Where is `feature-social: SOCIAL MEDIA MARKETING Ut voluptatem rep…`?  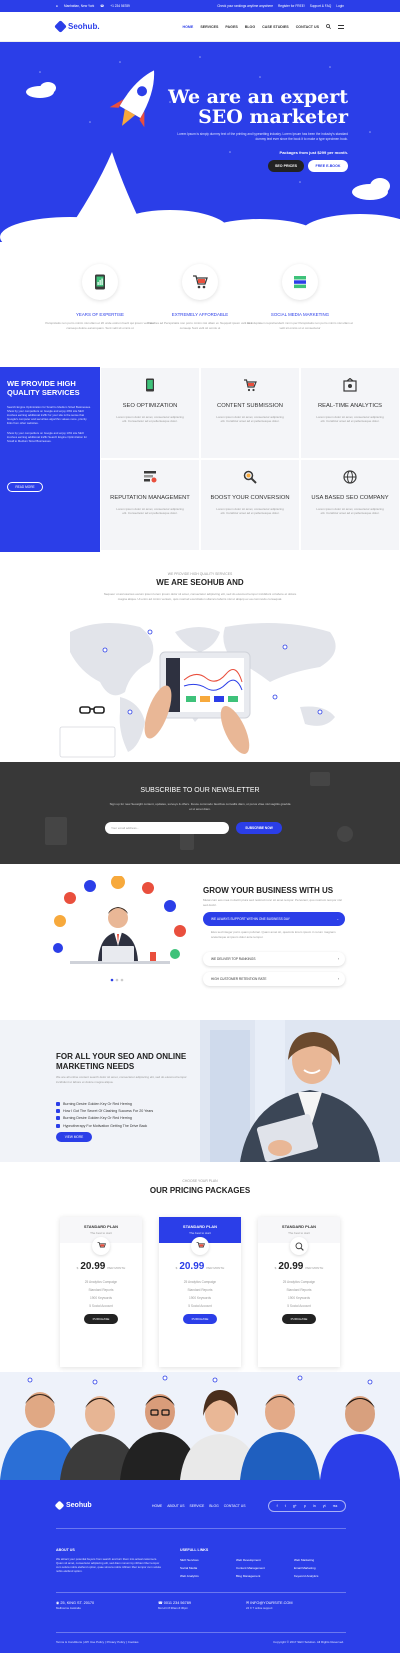 feature-social: SOCIAL MEDIA MARKETING Ut voluptatem rep… is located at coordinates (300, 297).